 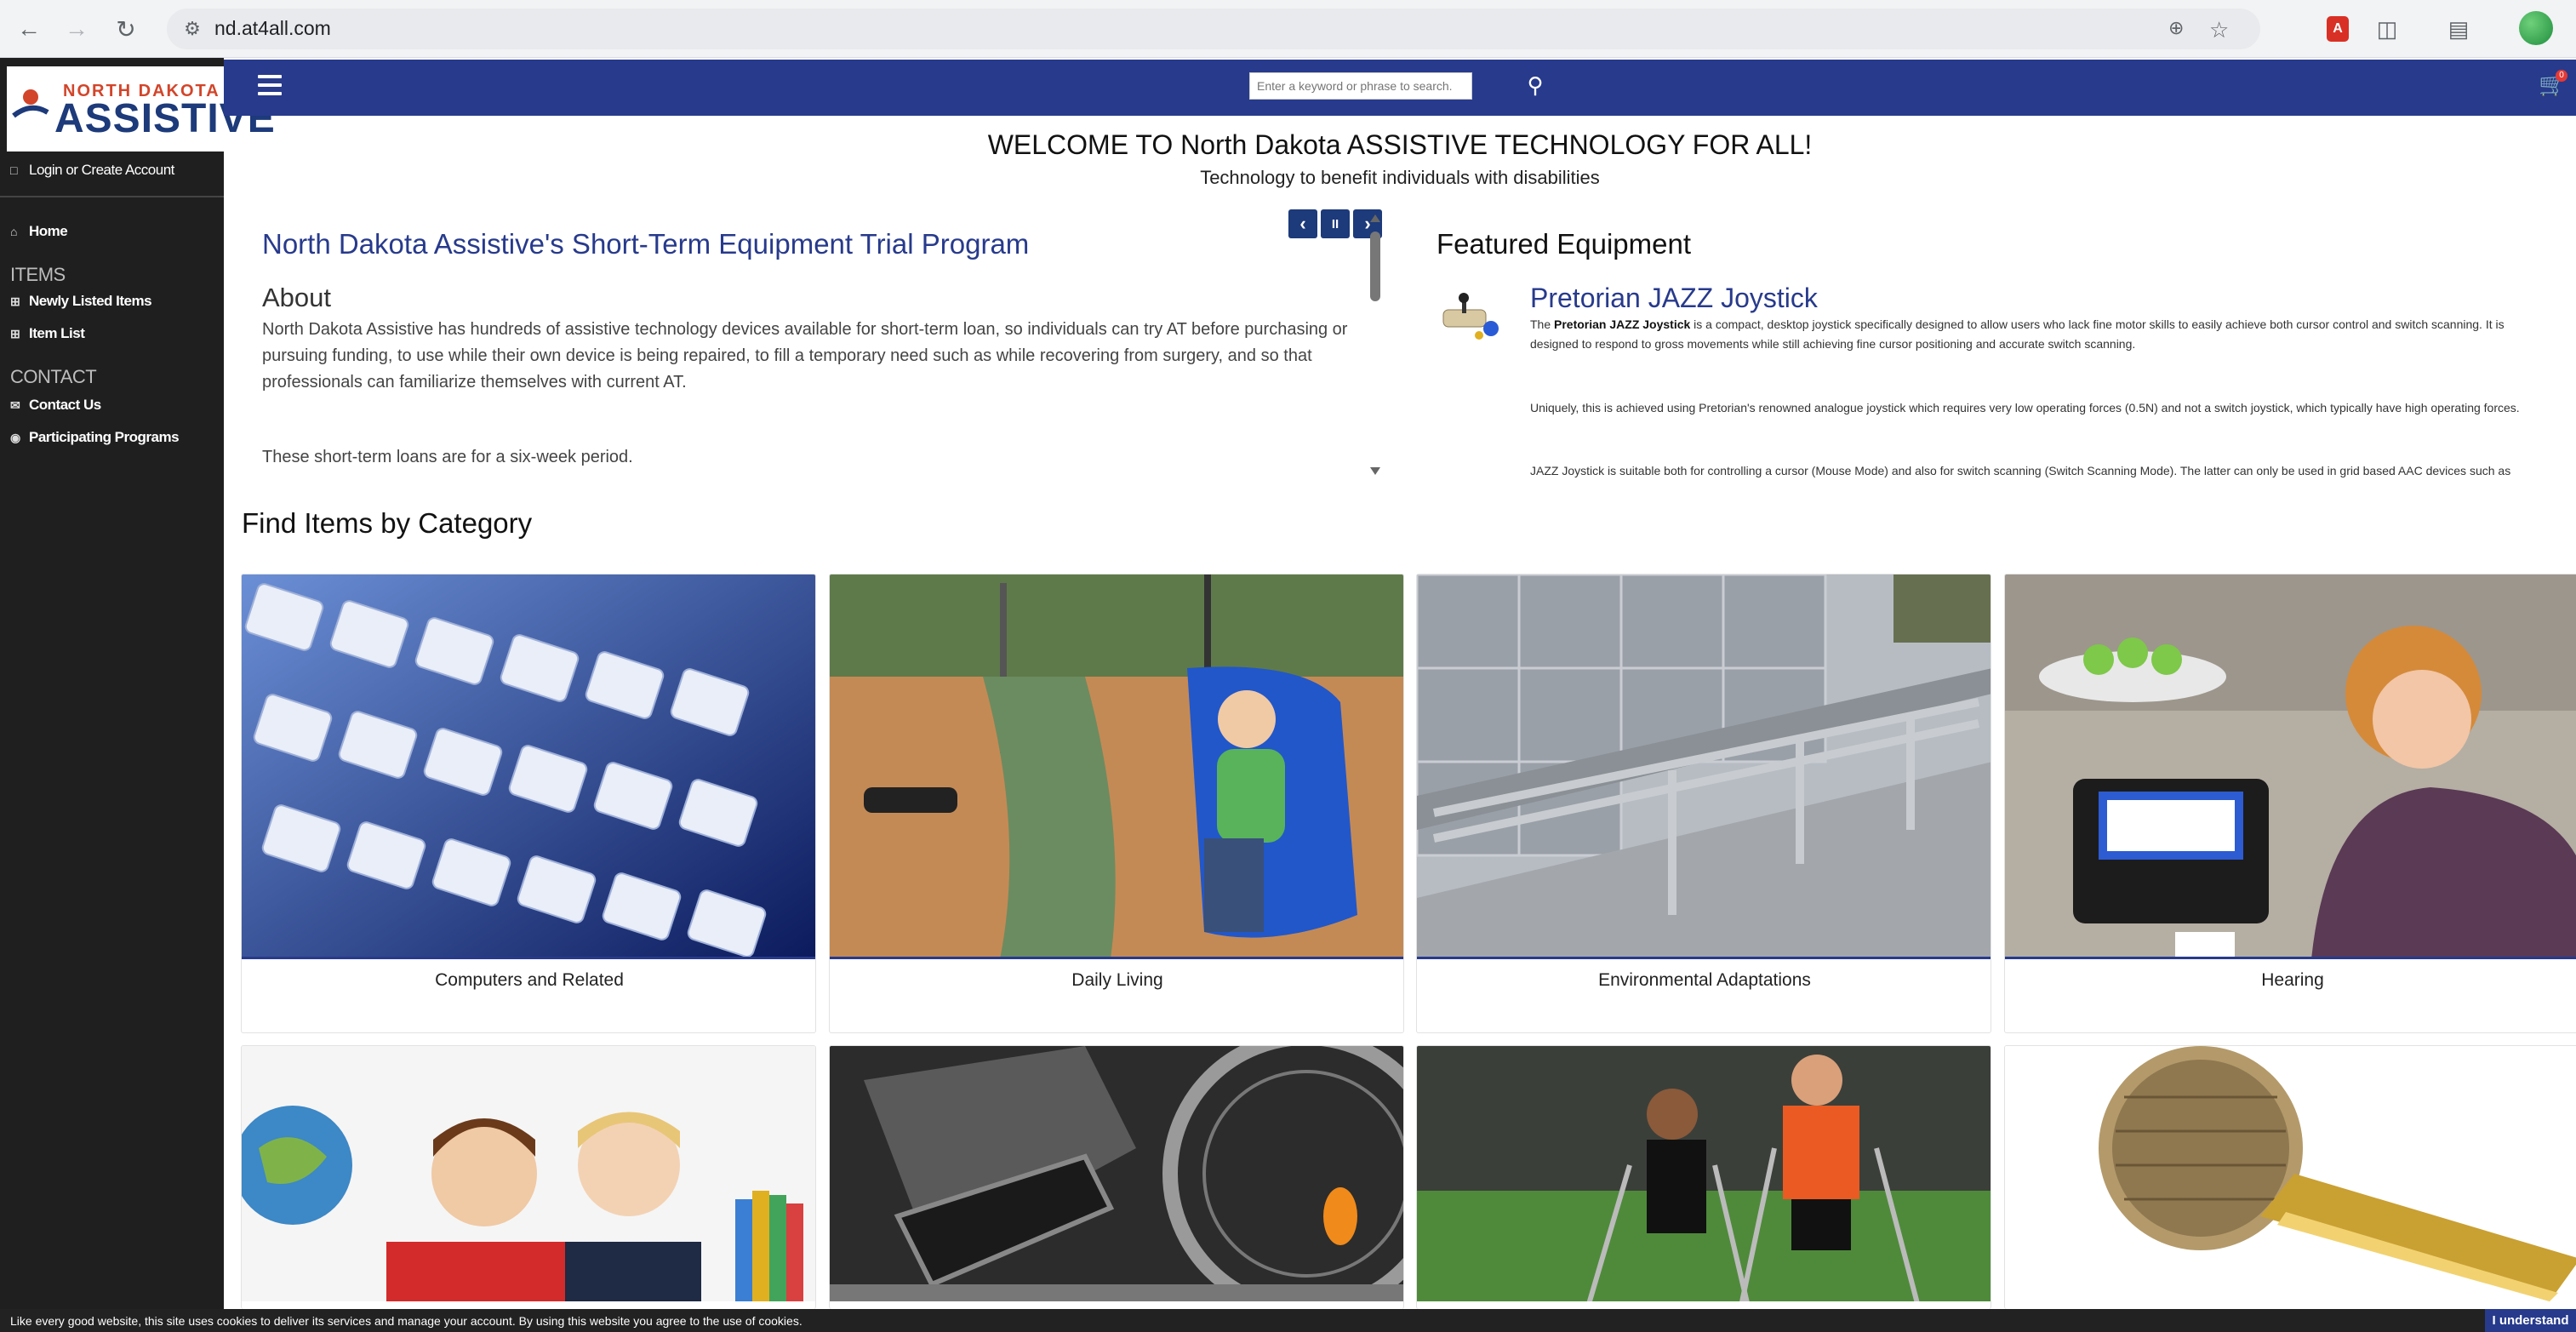 I want to click on sidebar-item-contact-us: ✉ Contact Us, so click(x=55, y=406).